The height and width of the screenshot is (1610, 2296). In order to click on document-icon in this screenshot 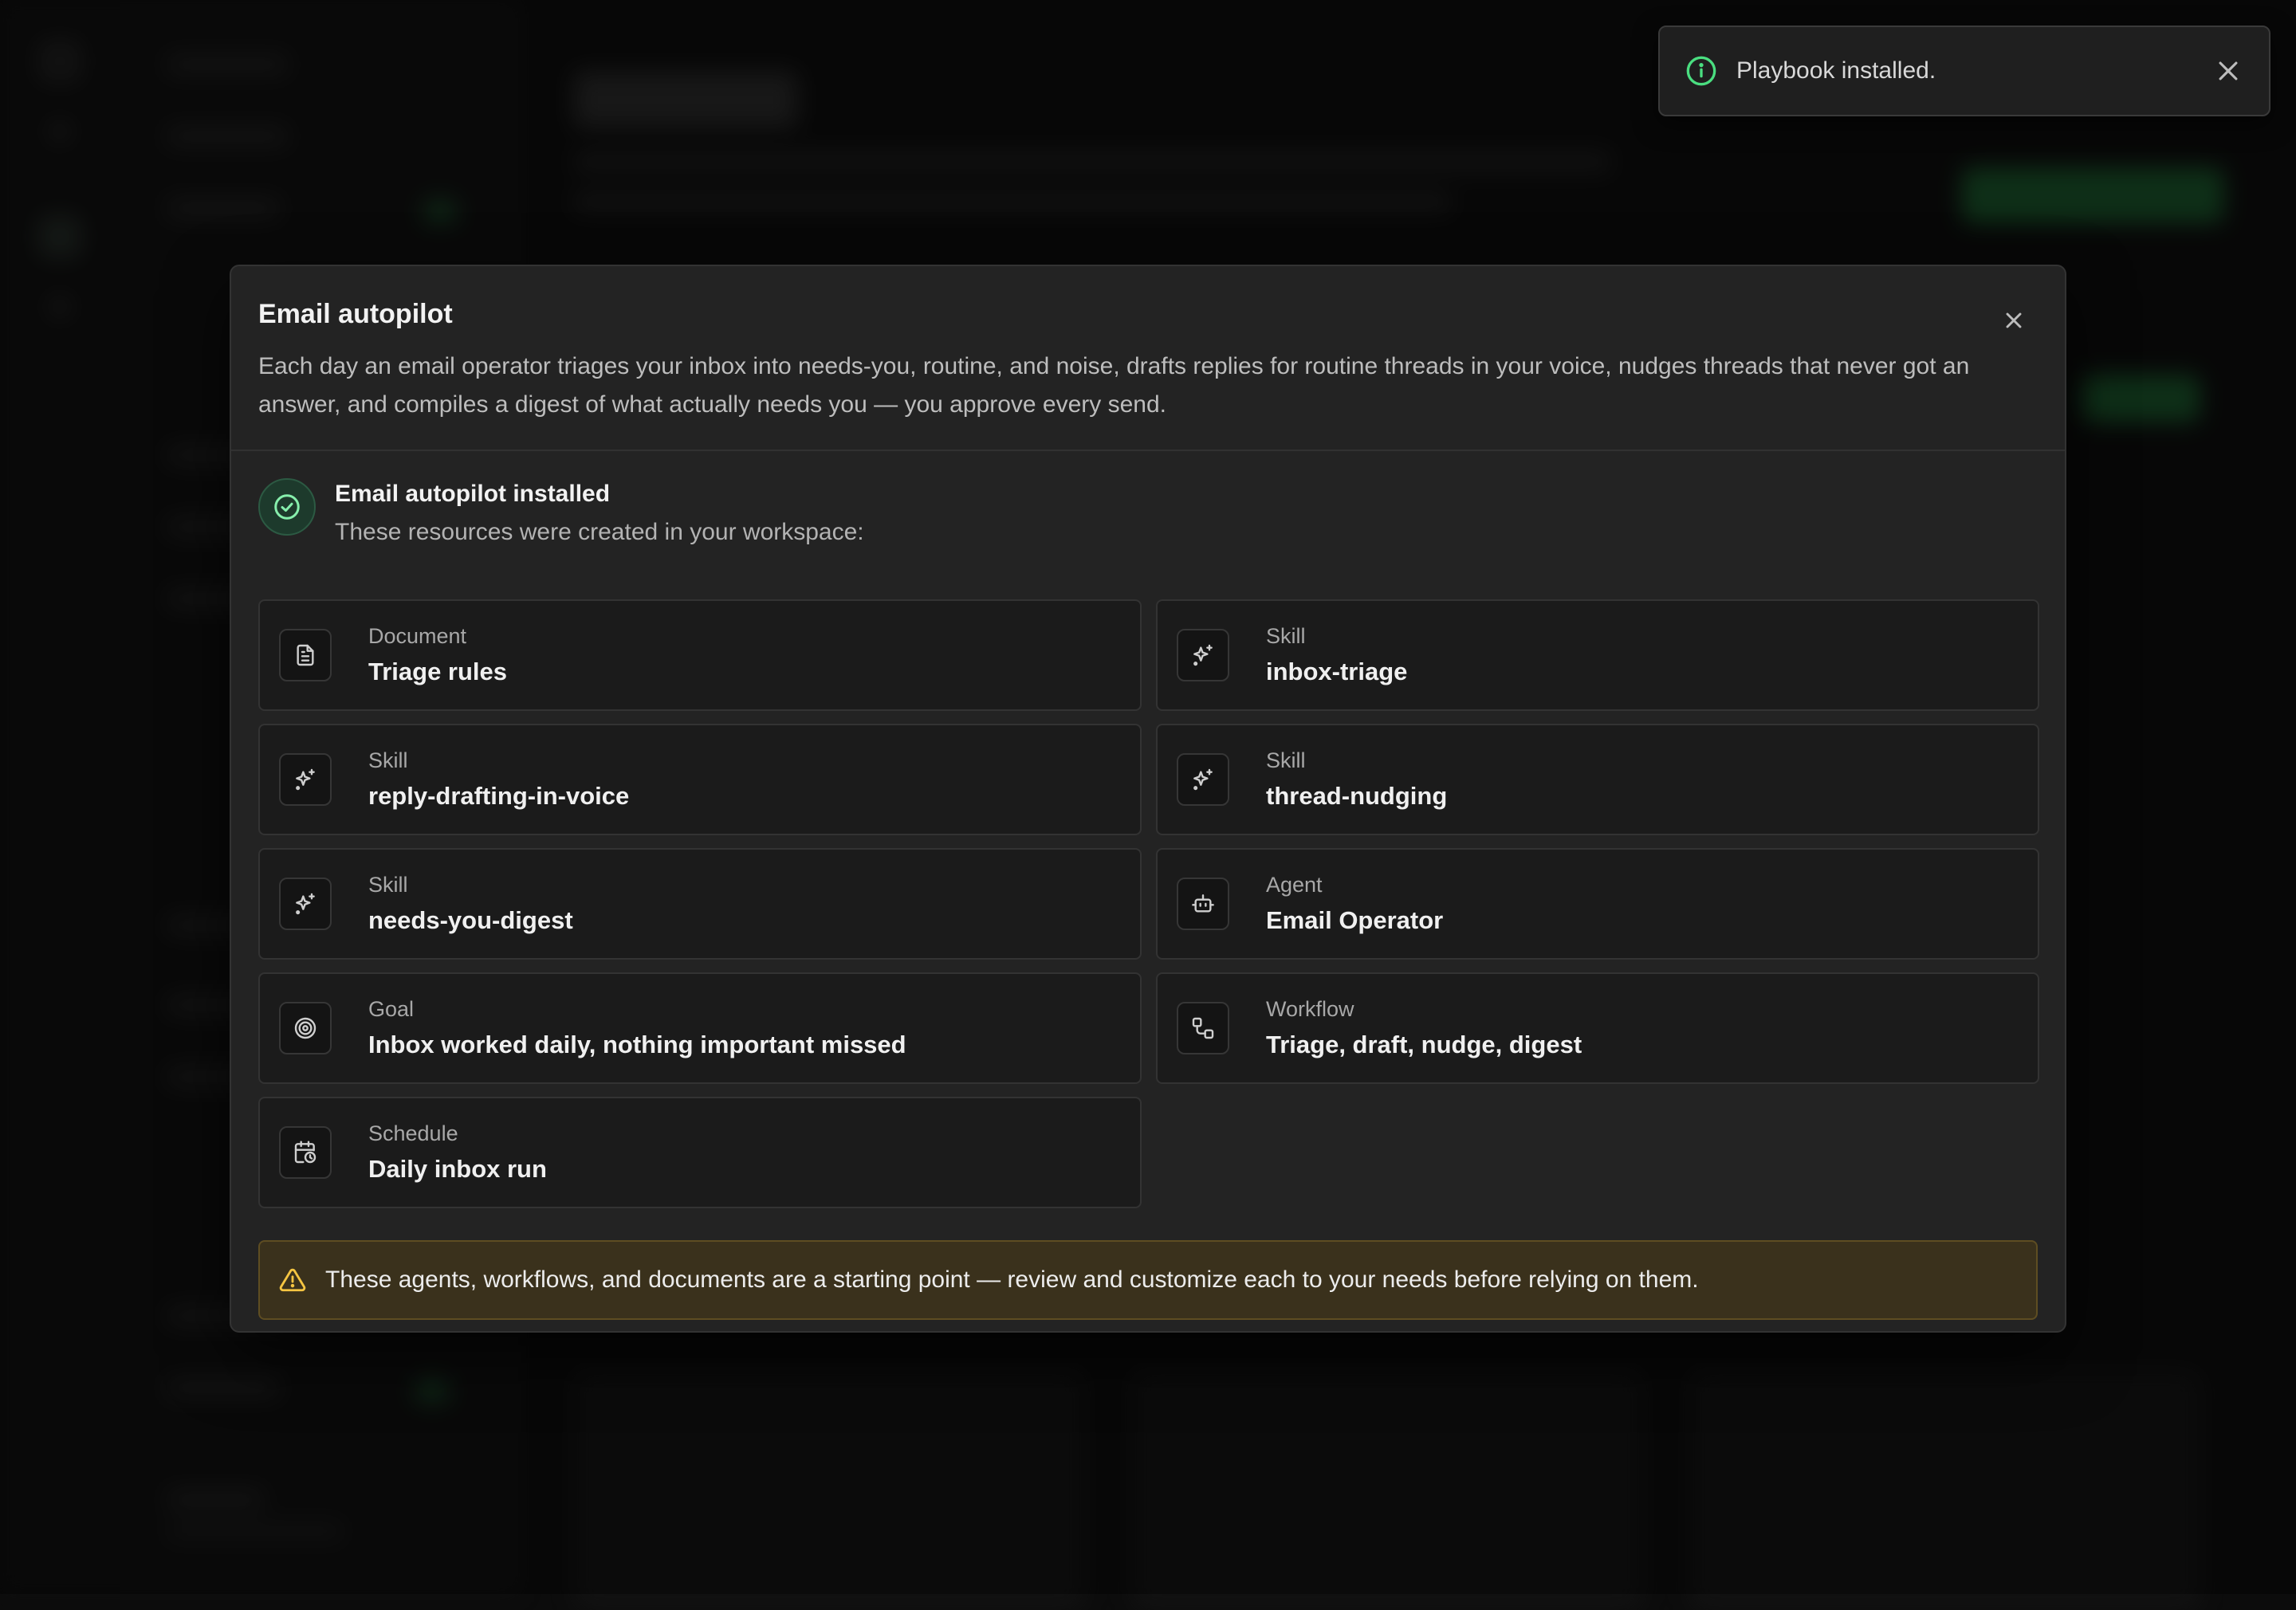, I will do `click(305, 655)`.